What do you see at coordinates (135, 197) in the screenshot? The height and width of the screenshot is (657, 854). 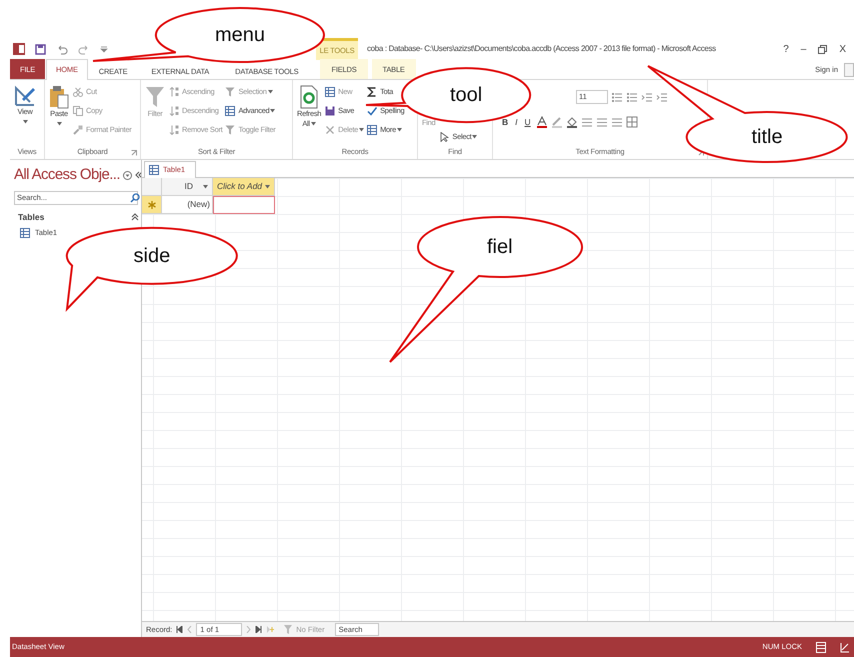 I see `search-icon` at bounding box center [135, 197].